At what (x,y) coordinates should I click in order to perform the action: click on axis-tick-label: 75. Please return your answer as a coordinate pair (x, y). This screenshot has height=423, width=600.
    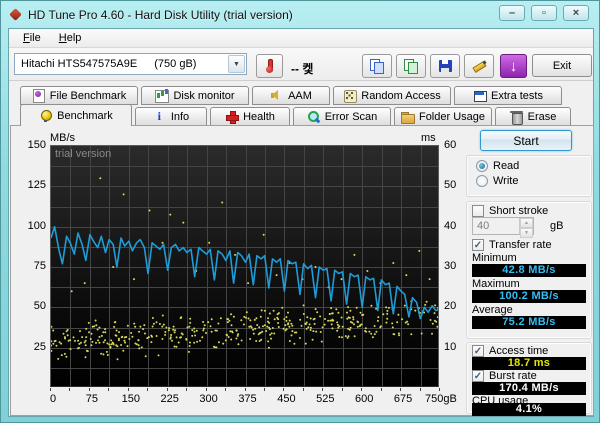
    Looking at the image, I should click on (92, 399).